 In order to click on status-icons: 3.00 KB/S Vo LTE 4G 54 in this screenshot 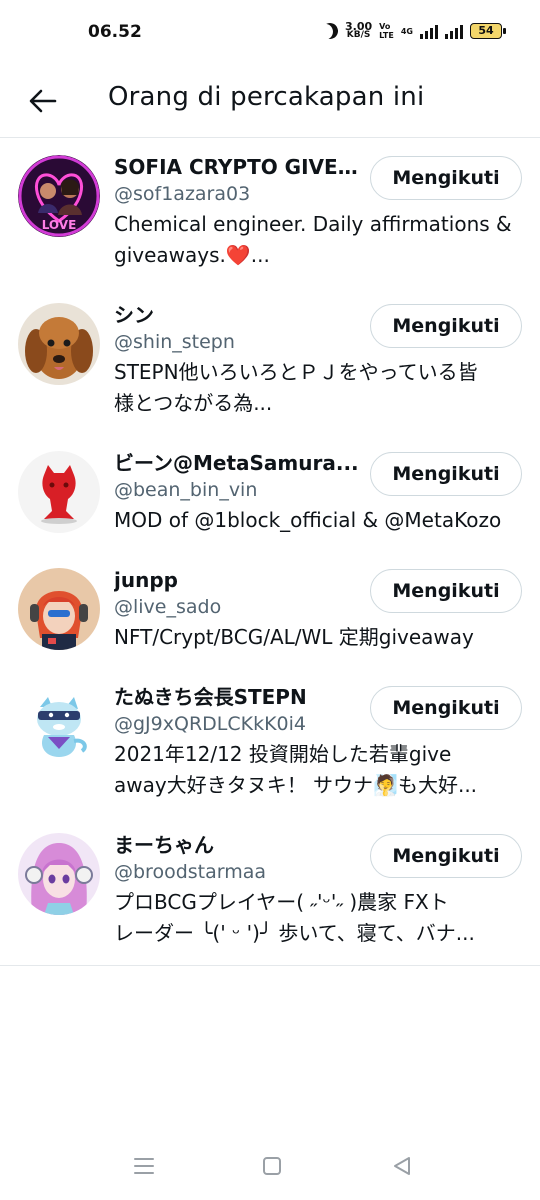, I will do `click(413, 31)`.